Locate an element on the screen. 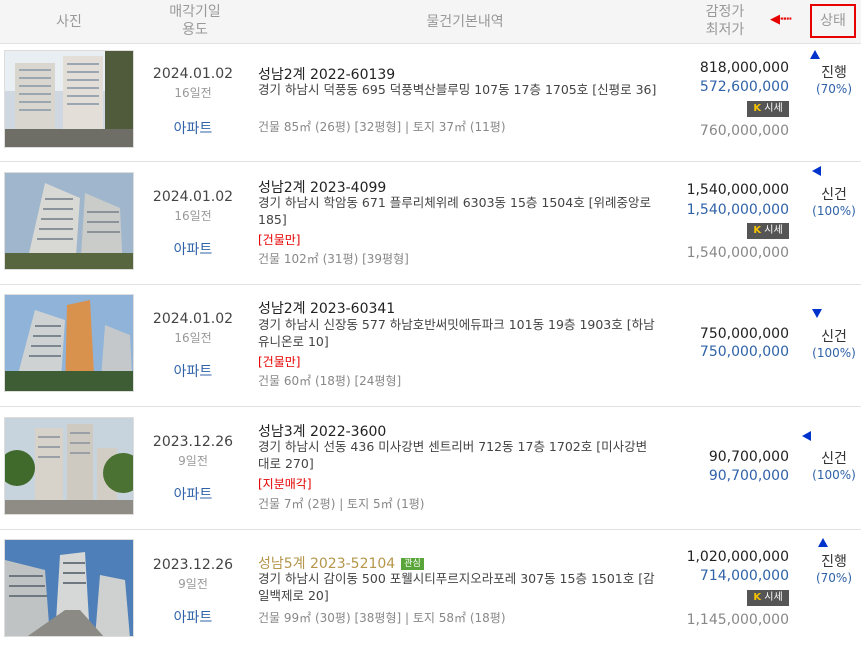 This screenshot has width=861, height=653. header-price: 감정가 최저가 is located at coordinates (725, 21).